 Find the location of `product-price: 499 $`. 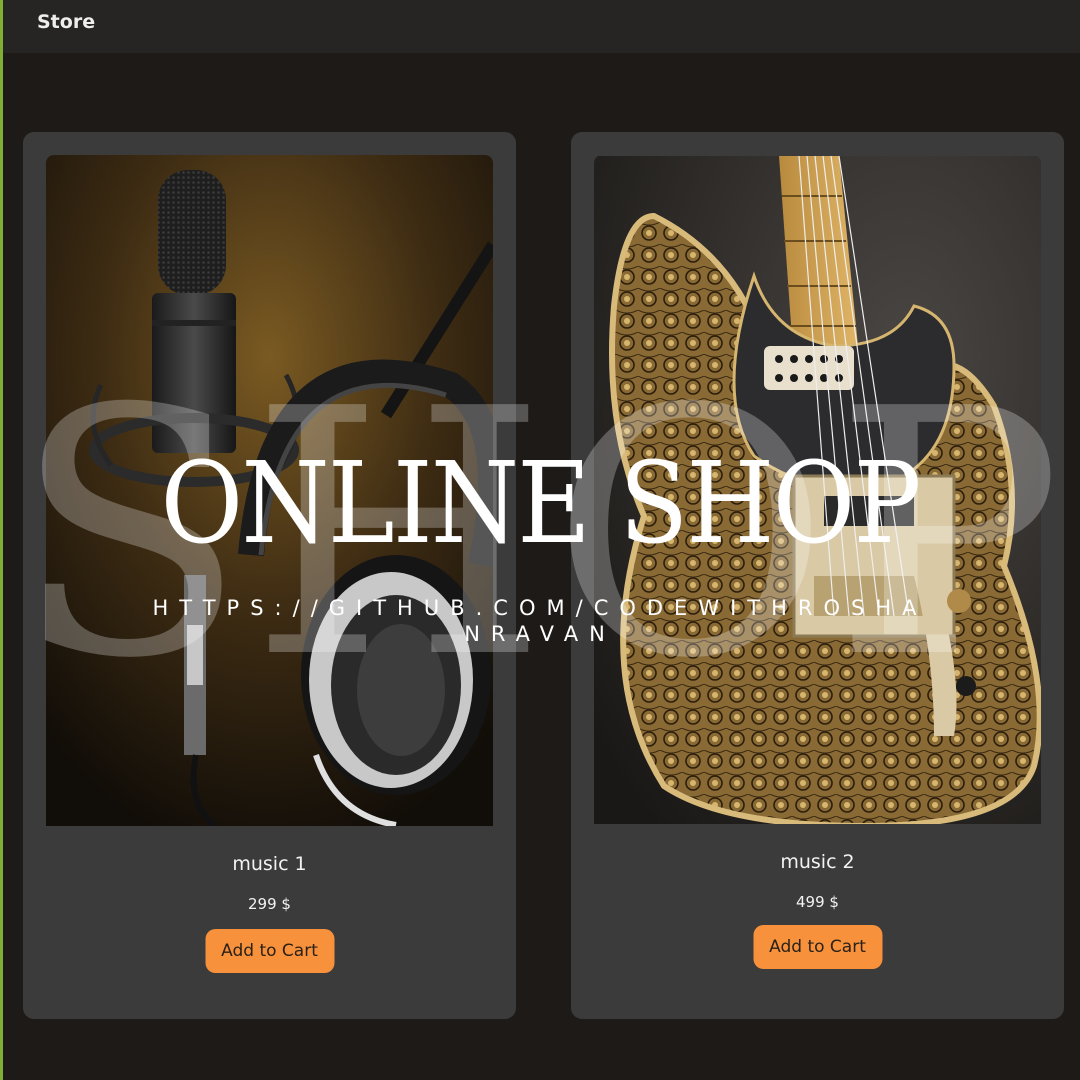

product-price: 499 $ is located at coordinates (817, 902).